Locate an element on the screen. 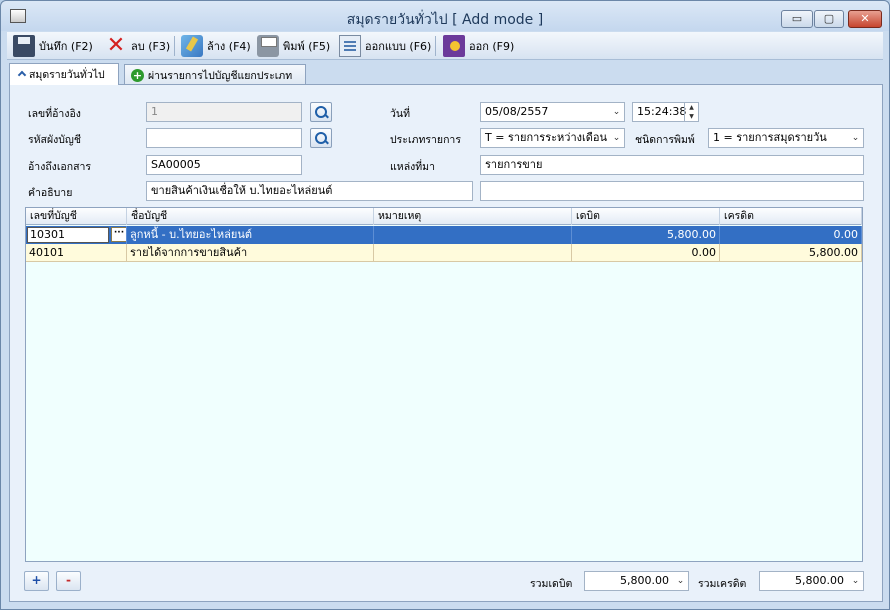 Image resolution: width=890 pixels, height=610 pixels. cell-account-name: รายได้จากการขายสินค้า is located at coordinates (250, 253).